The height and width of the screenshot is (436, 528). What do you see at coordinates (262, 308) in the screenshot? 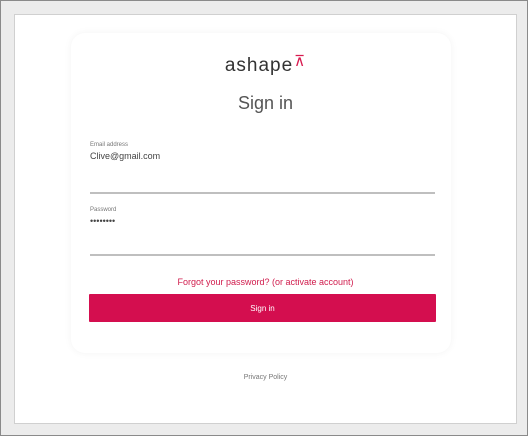
I see `sign-in-button: Sign in` at bounding box center [262, 308].